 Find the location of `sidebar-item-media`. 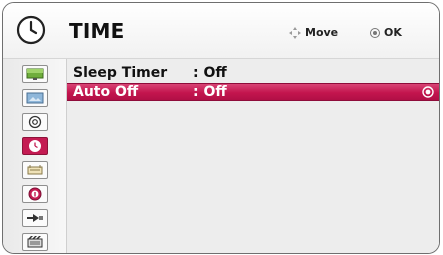

sidebar-item-media is located at coordinates (35, 242).